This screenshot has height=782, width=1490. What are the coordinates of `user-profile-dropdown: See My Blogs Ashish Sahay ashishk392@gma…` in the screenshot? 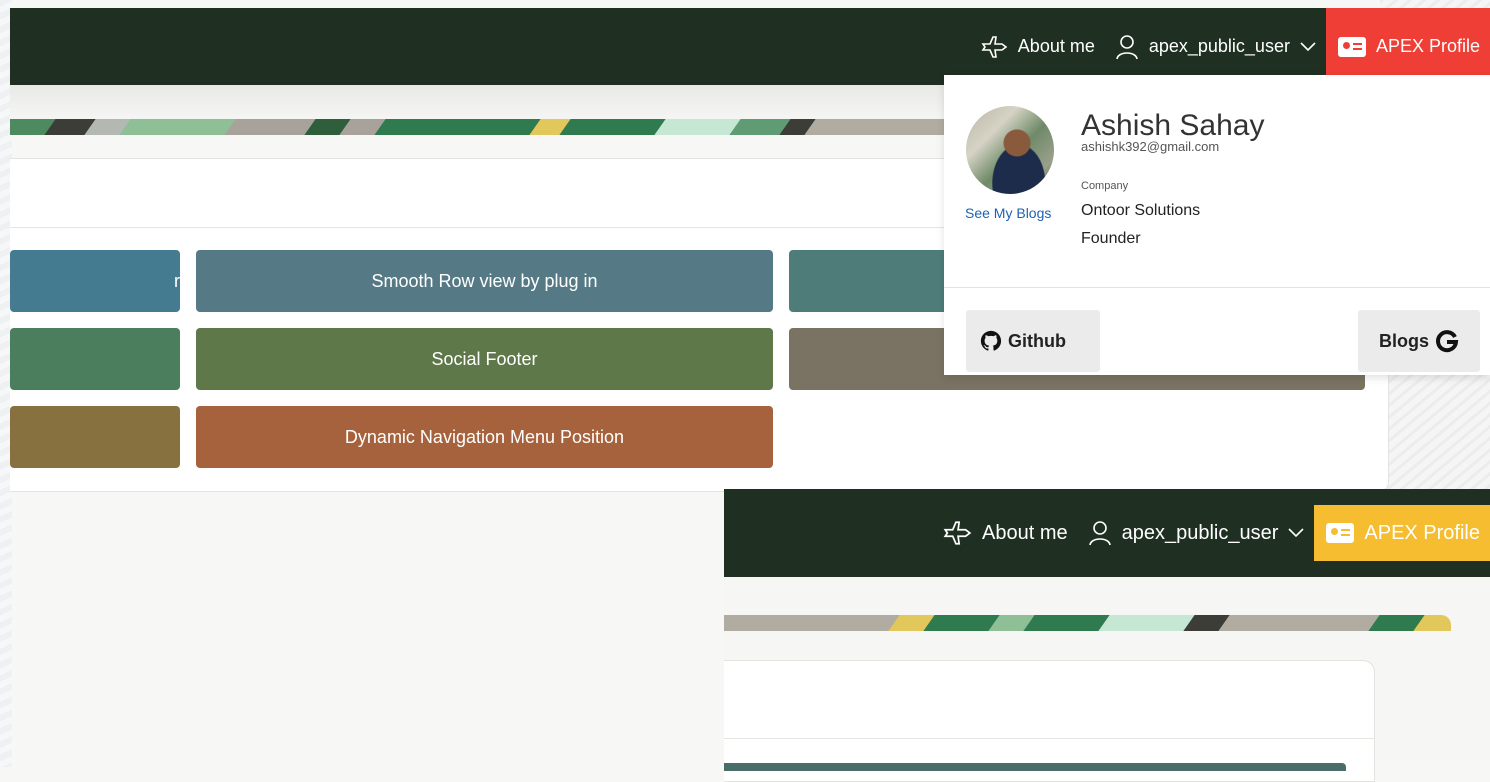 It's located at (1217, 225).